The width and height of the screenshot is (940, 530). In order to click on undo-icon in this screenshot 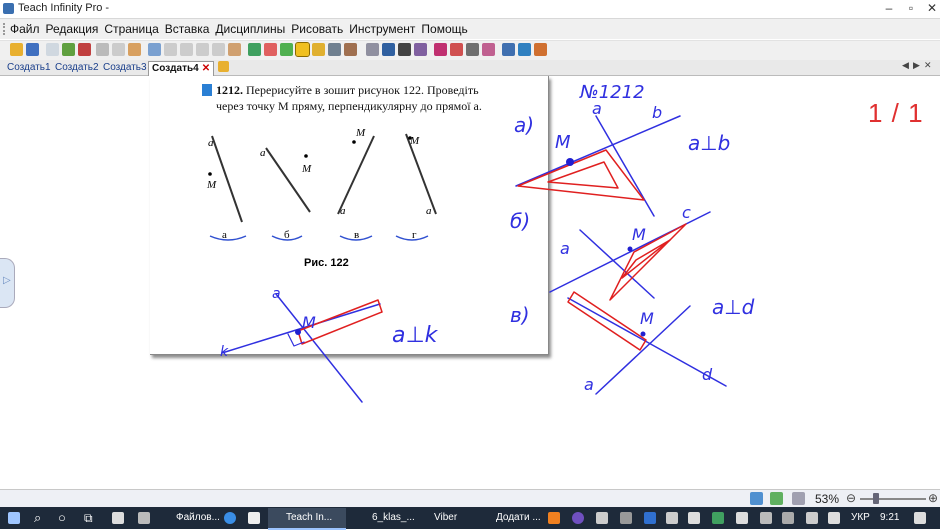, I will do `click(154, 49)`.